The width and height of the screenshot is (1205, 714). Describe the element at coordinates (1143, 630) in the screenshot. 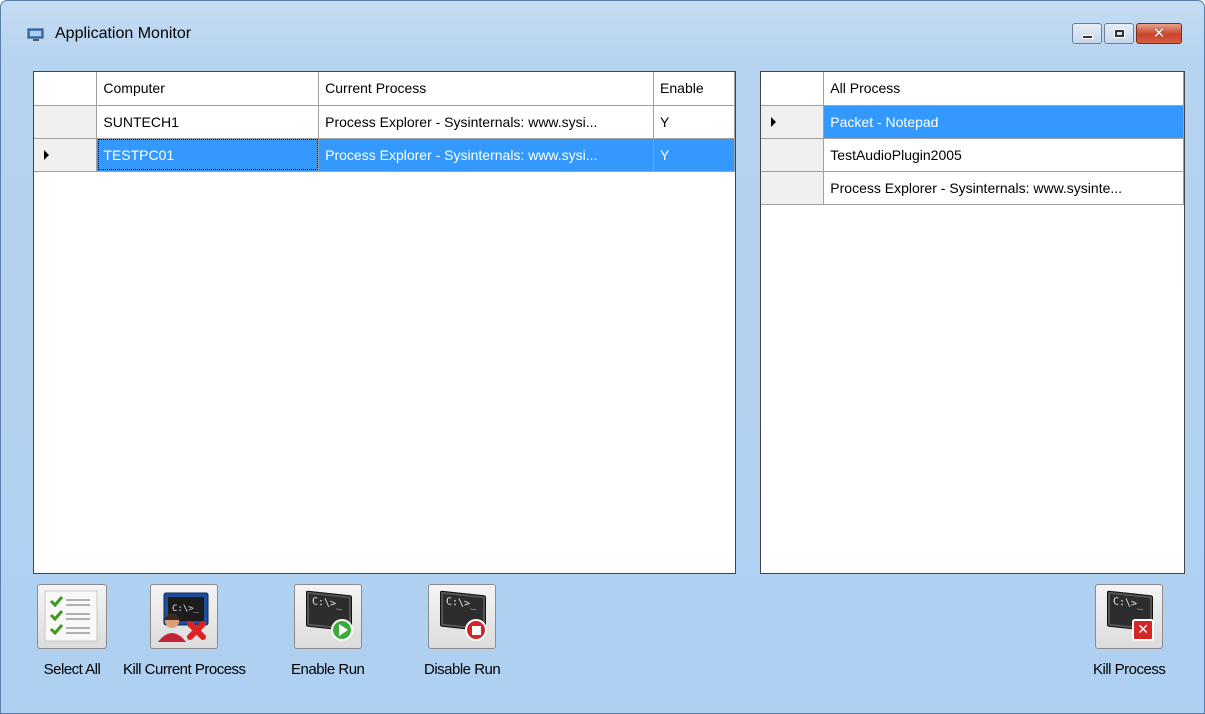

I see `x-icon: ✕` at that location.